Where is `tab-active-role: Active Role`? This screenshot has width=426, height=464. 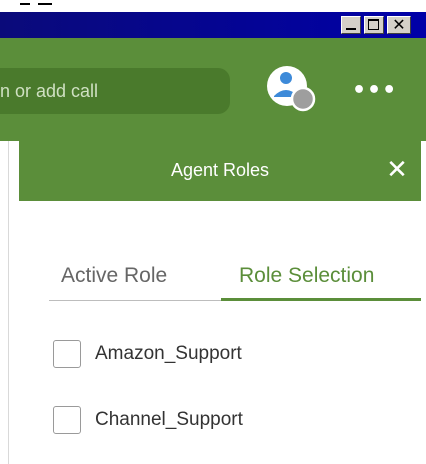
tab-active-role: Active Role is located at coordinates (114, 276).